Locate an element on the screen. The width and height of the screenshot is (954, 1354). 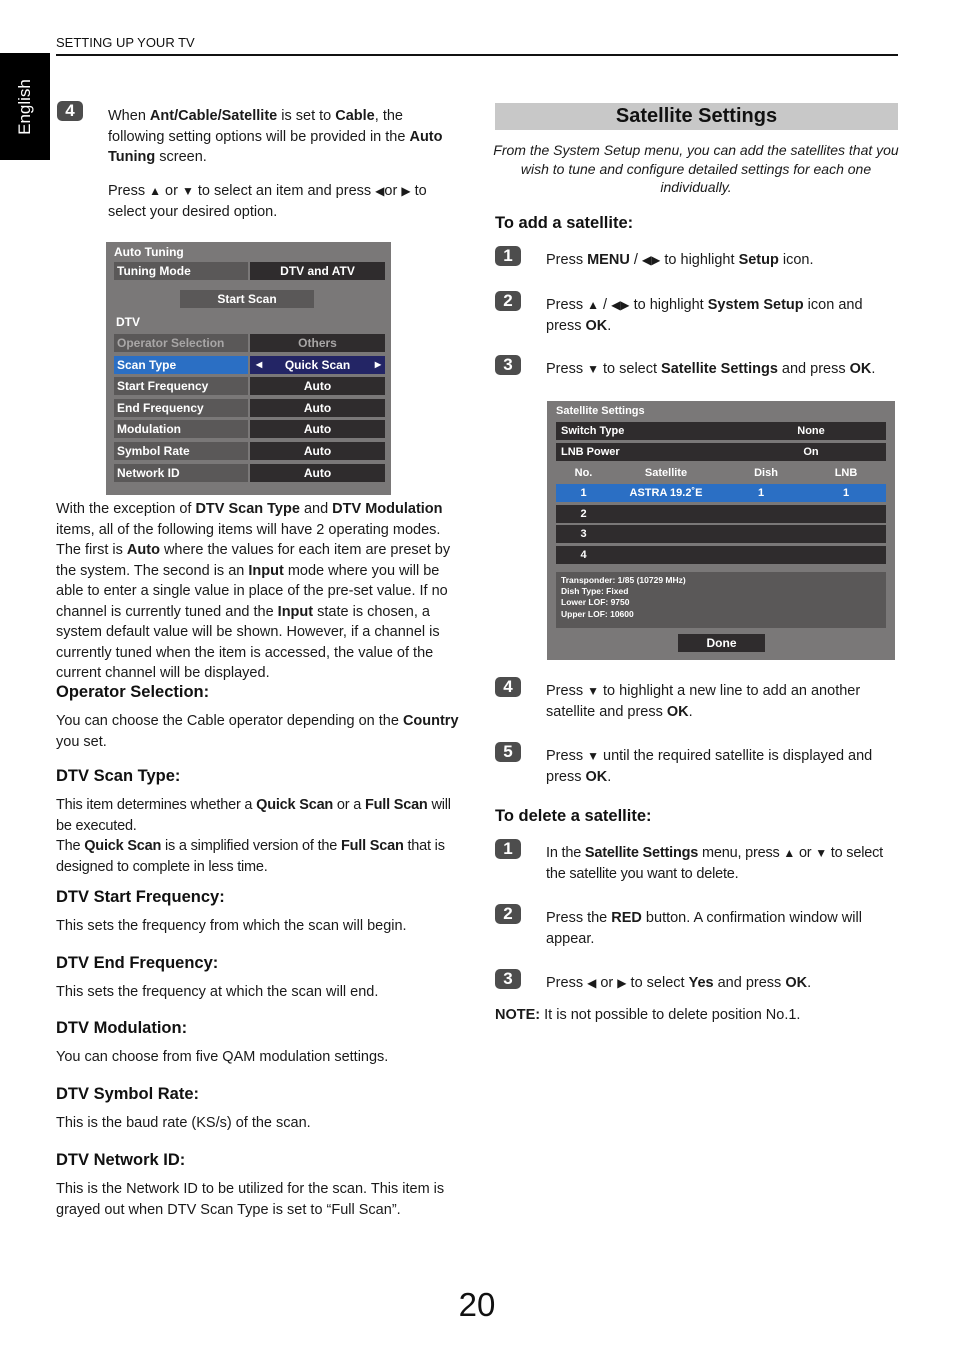
heading-delete-satellite: To delete a satellite: is located at coordinates (573, 816).